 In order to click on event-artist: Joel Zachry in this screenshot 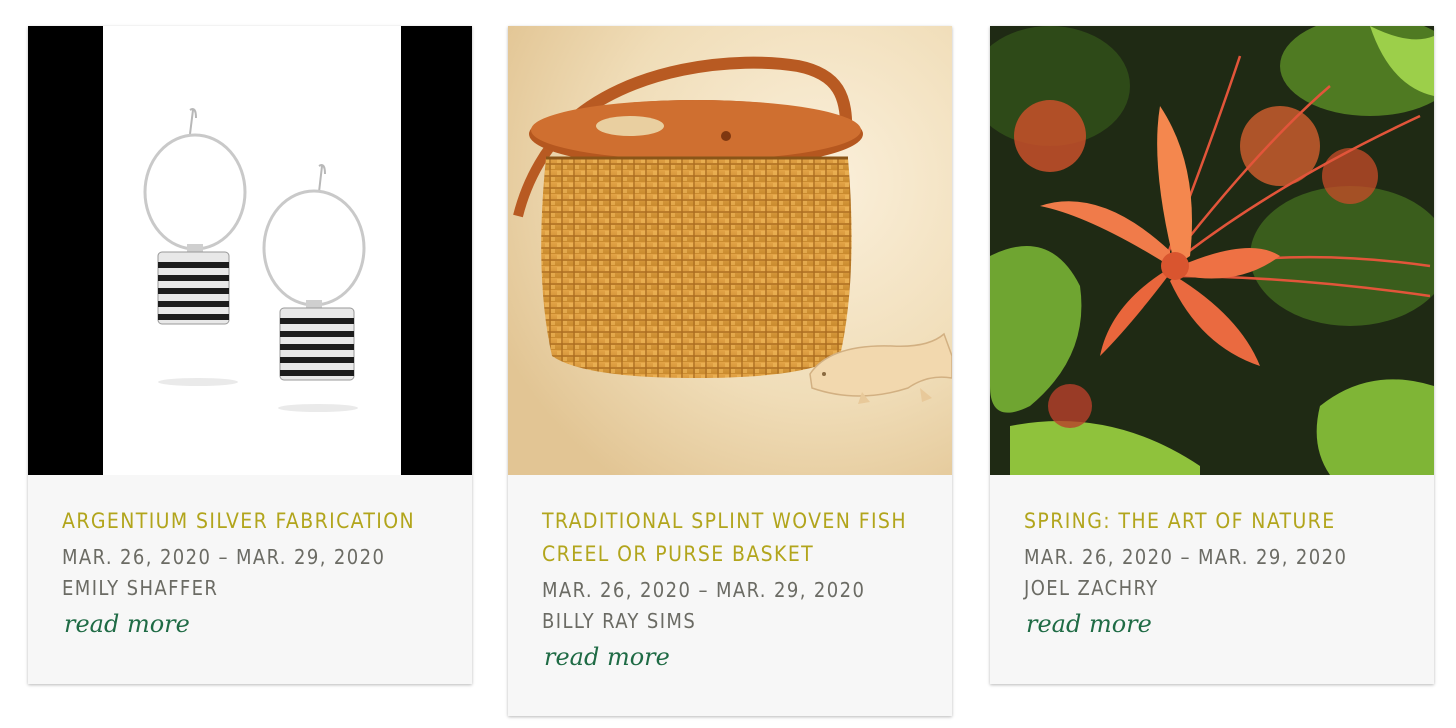, I will do `click(1091, 588)`.